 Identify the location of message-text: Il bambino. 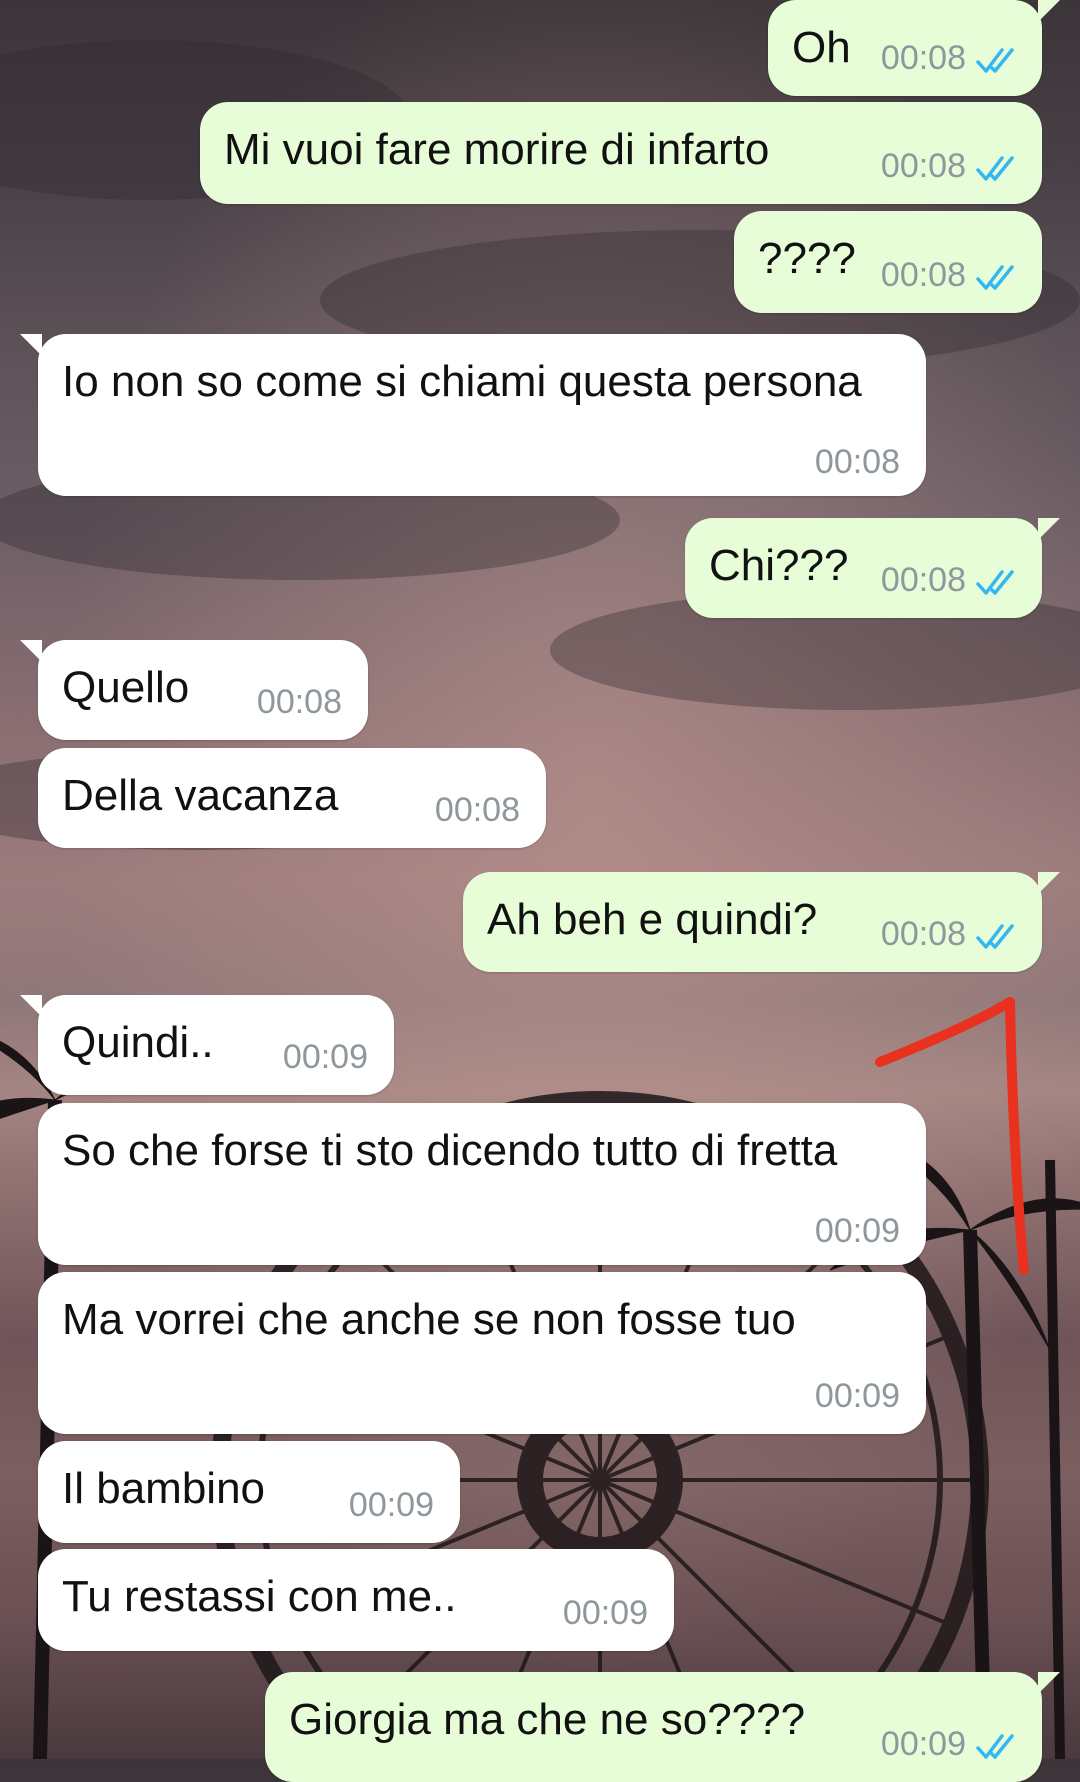
(164, 1488).